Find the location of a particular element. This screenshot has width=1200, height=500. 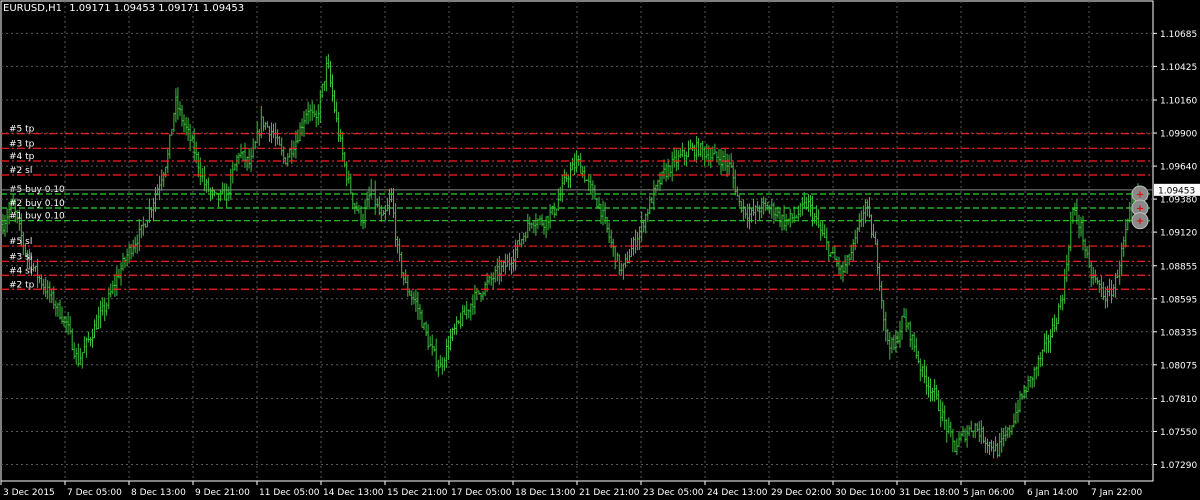

x-tick-label: 5 Jan 06:00 is located at coordinates (989, 493).